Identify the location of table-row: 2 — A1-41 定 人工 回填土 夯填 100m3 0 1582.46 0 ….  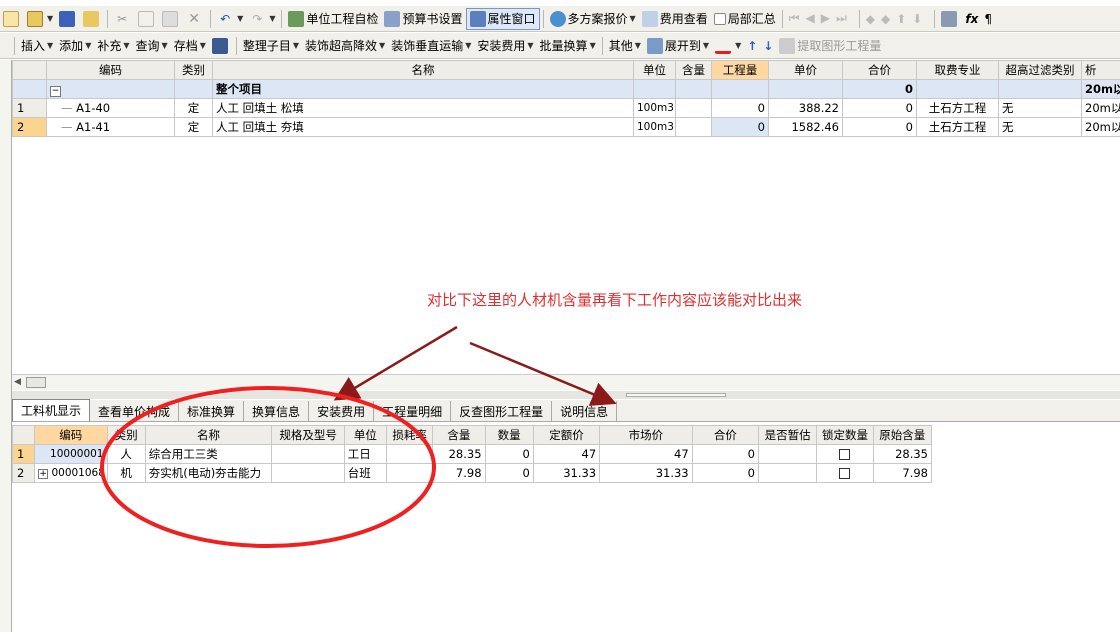
(566, 127).